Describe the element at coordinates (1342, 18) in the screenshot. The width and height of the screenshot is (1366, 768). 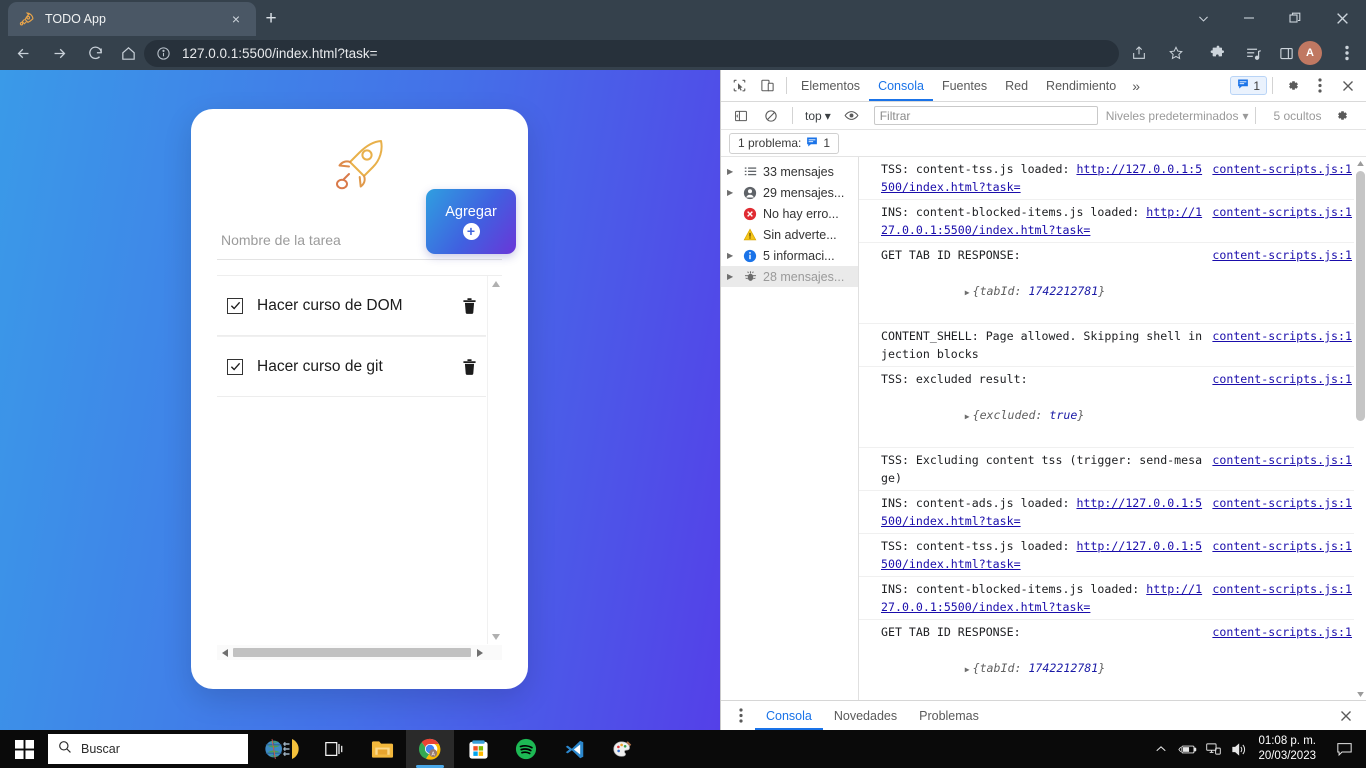
I see `window-close-button` at that location.